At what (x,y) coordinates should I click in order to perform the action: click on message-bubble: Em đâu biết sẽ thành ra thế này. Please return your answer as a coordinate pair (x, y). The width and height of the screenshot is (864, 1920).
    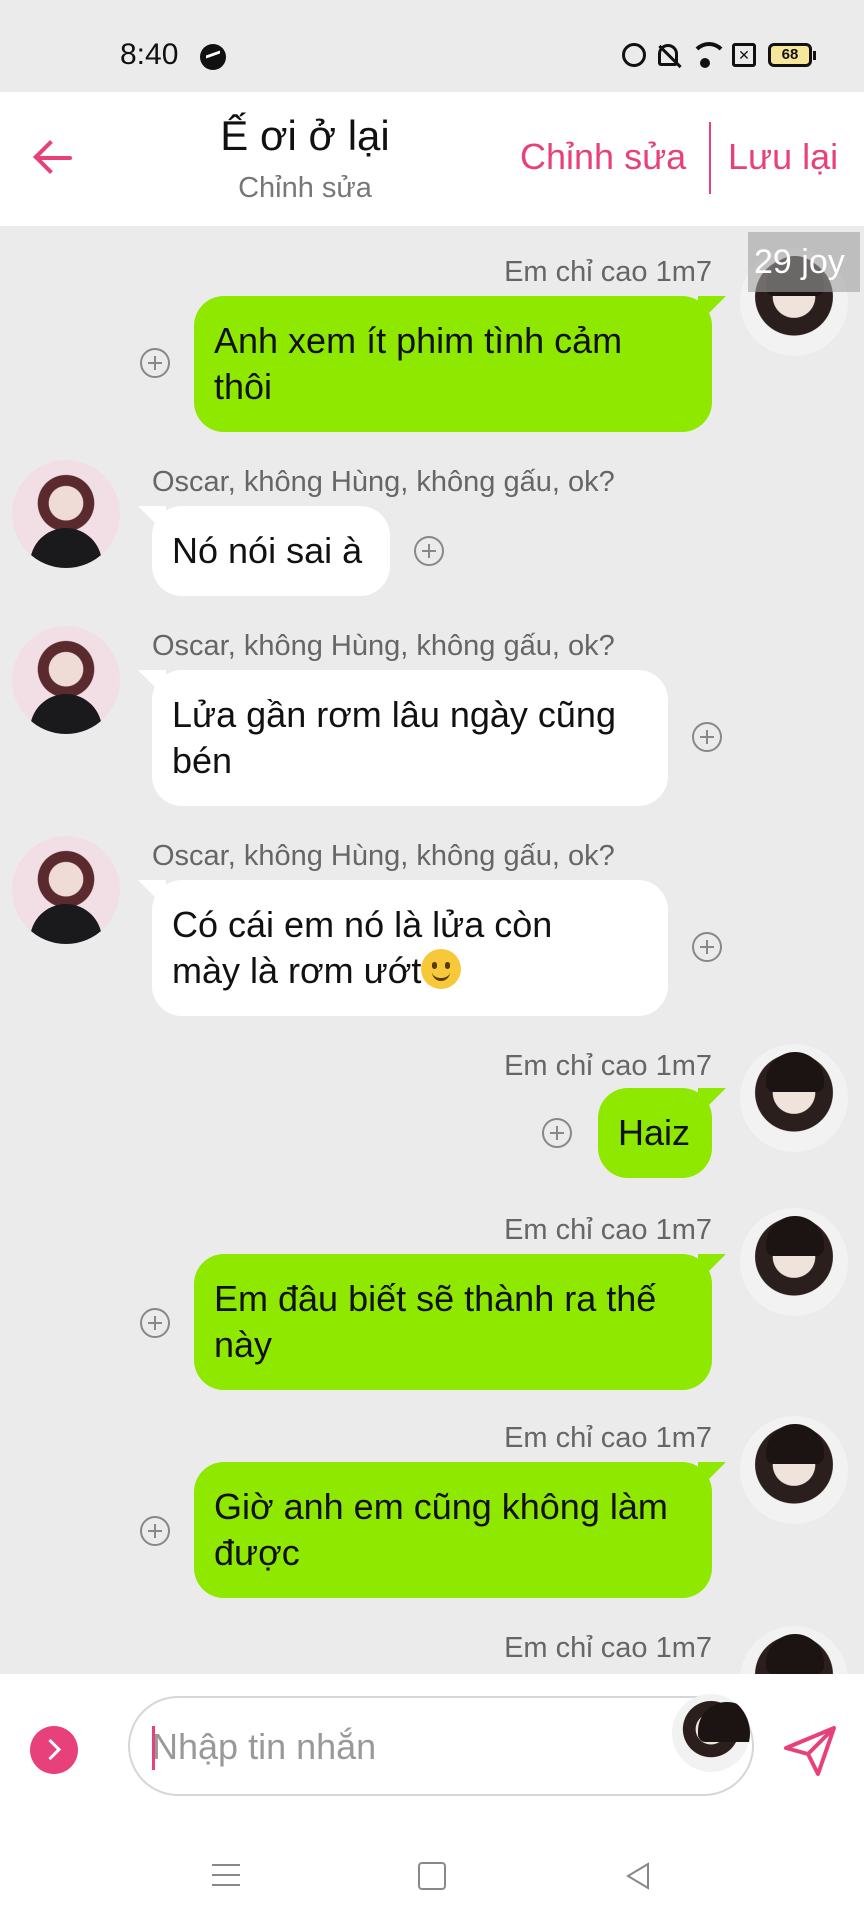
    Looking at the image, I should click on (453, 1322).